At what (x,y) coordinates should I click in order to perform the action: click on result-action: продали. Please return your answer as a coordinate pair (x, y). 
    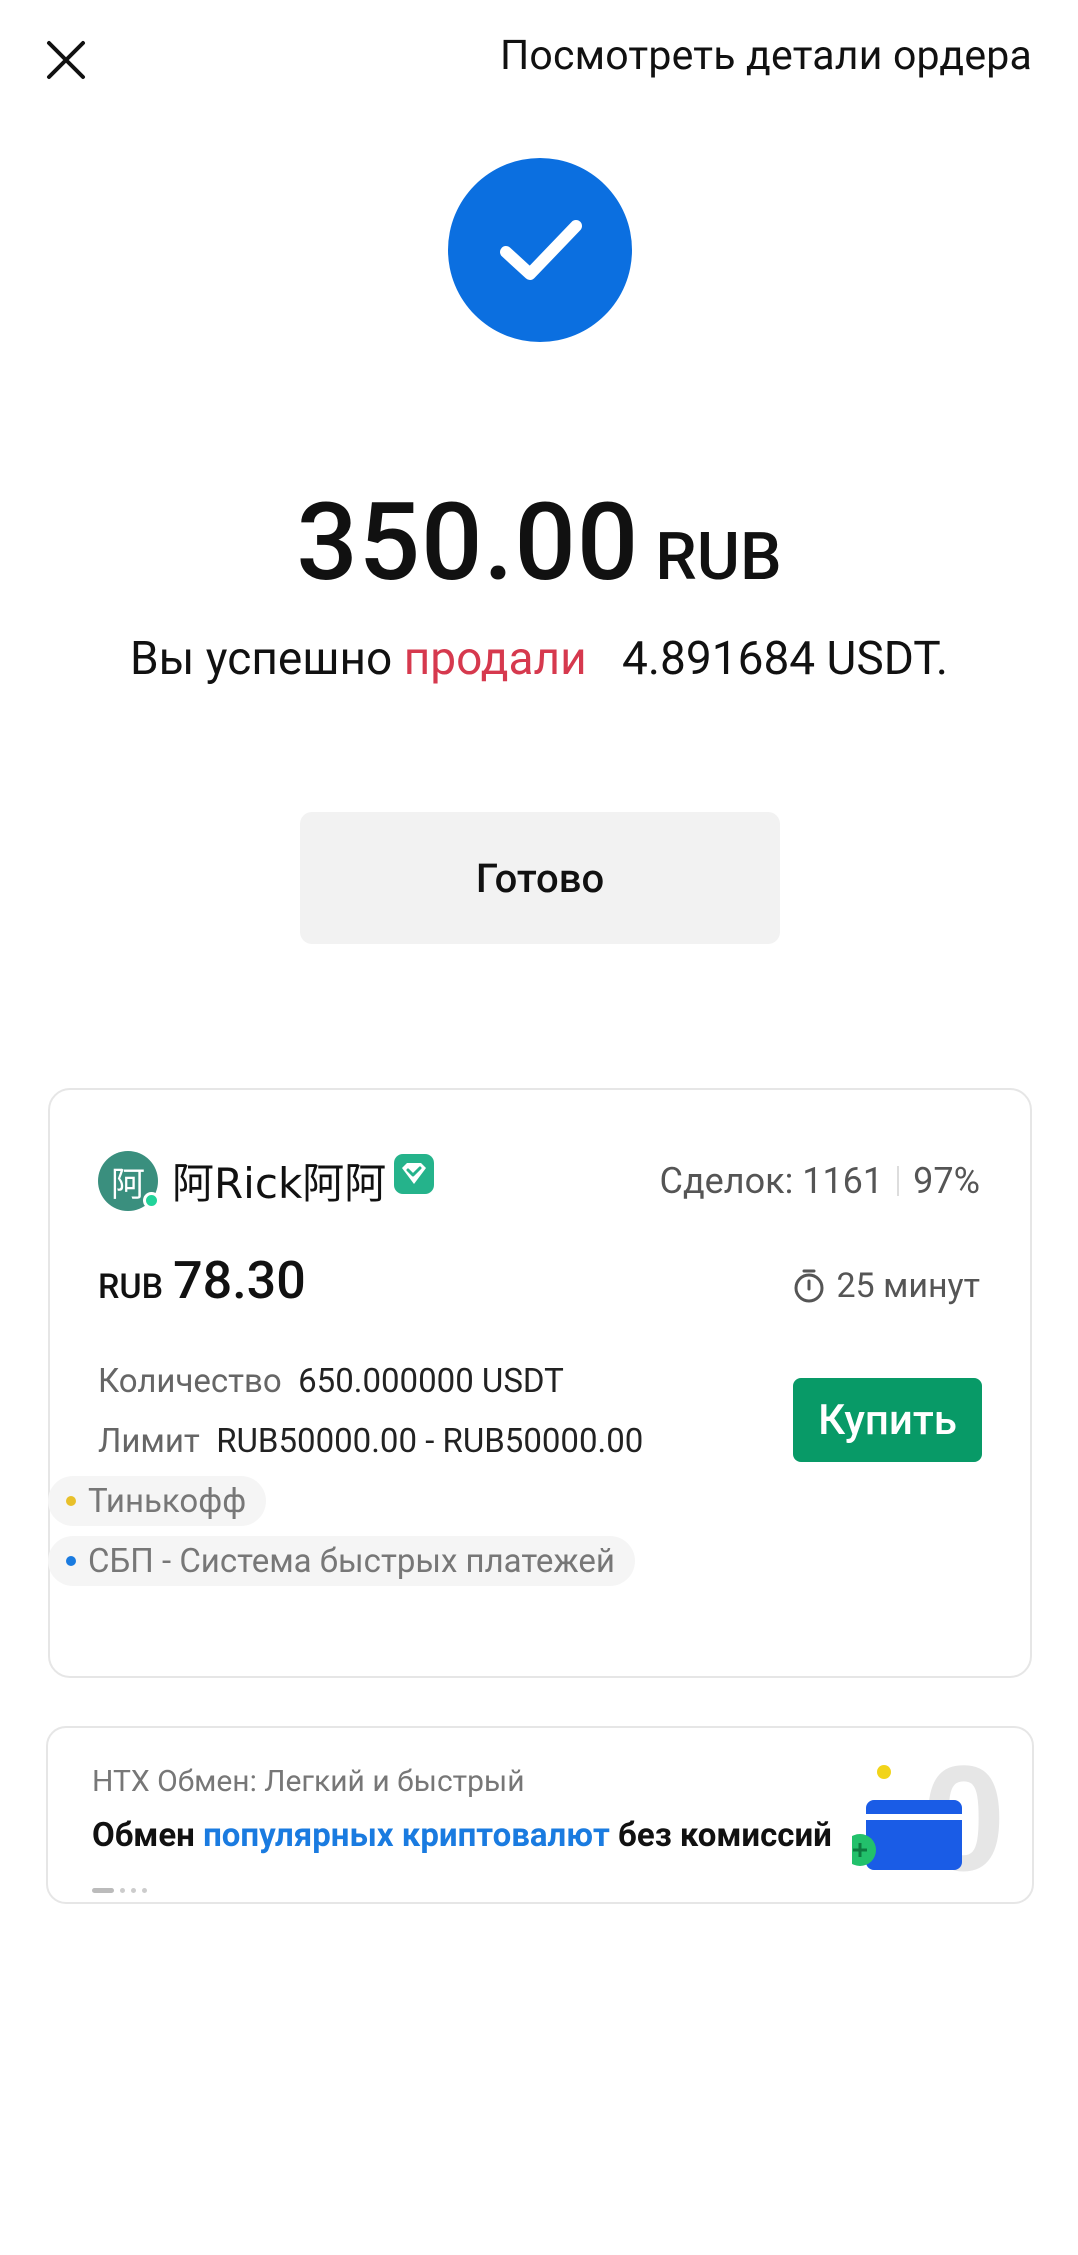
    Looking at the image, I should click on (495, 659).